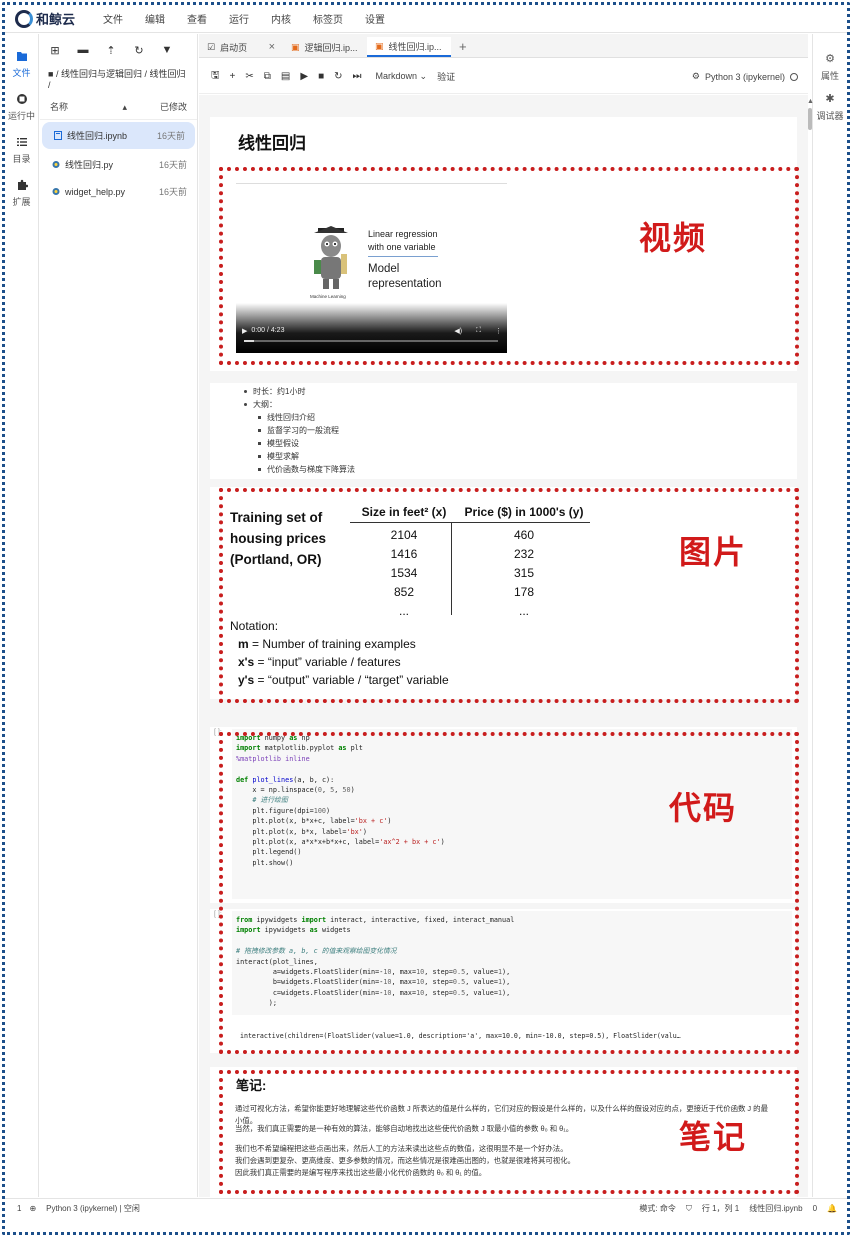  Describe the element at coordinates (22, 615) in the screenshot. I see `activity-bar: 文件 运行中 目录 扩展` at that location.